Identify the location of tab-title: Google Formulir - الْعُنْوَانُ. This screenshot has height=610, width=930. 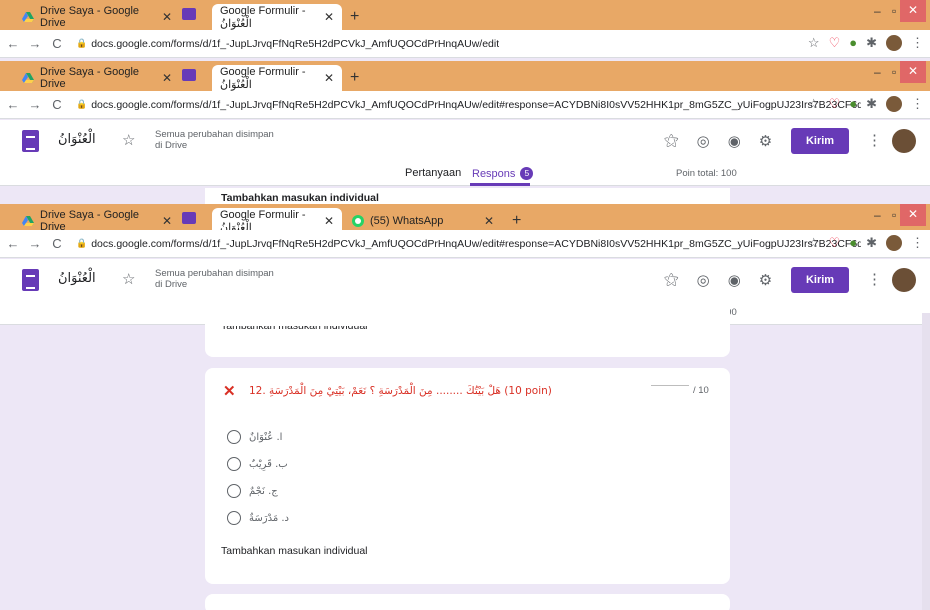
(263, 78).